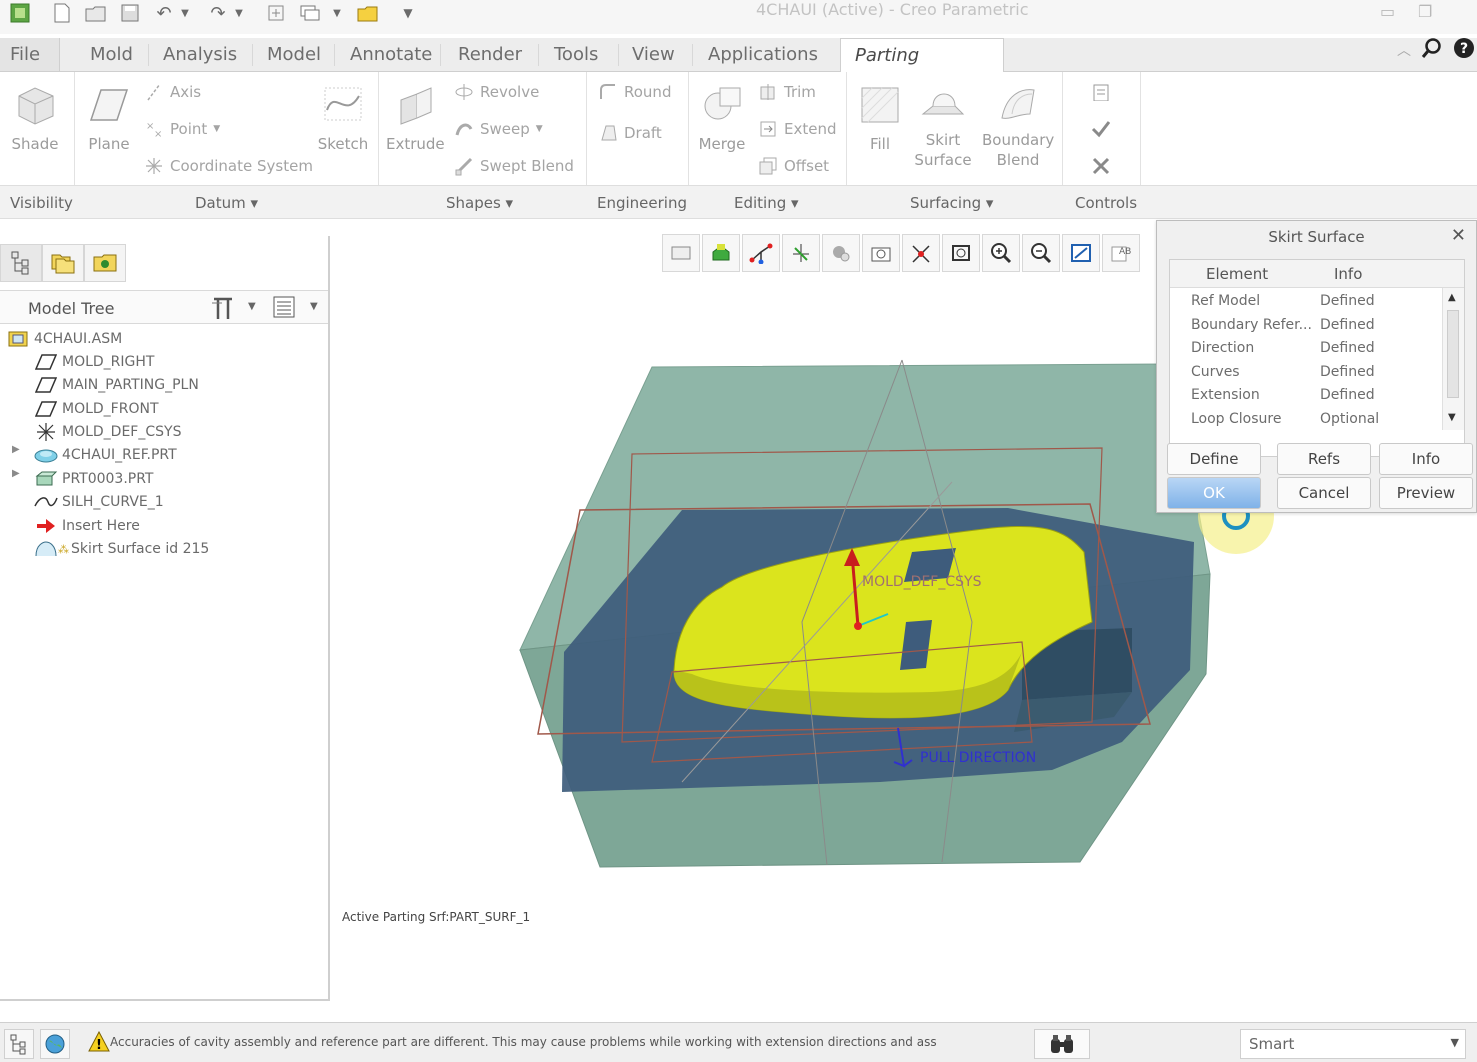 The image size is (1477, 1062). I want to click on boundary-blend-button: Boundary Blend, so click(1018, 127).